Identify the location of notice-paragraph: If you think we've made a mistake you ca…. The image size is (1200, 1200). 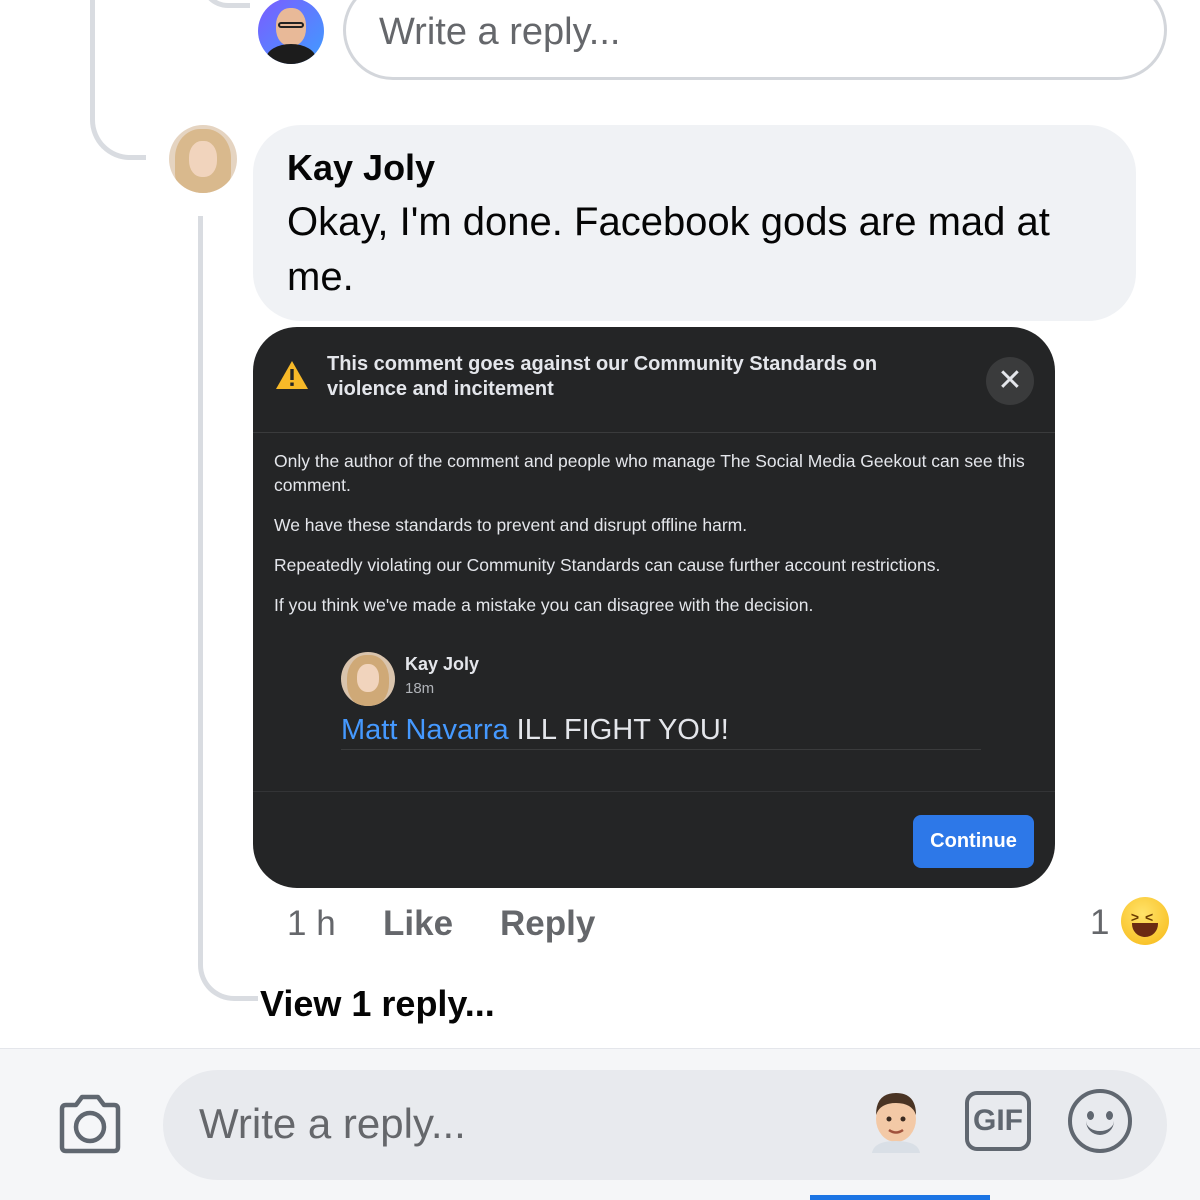
(544, 605).